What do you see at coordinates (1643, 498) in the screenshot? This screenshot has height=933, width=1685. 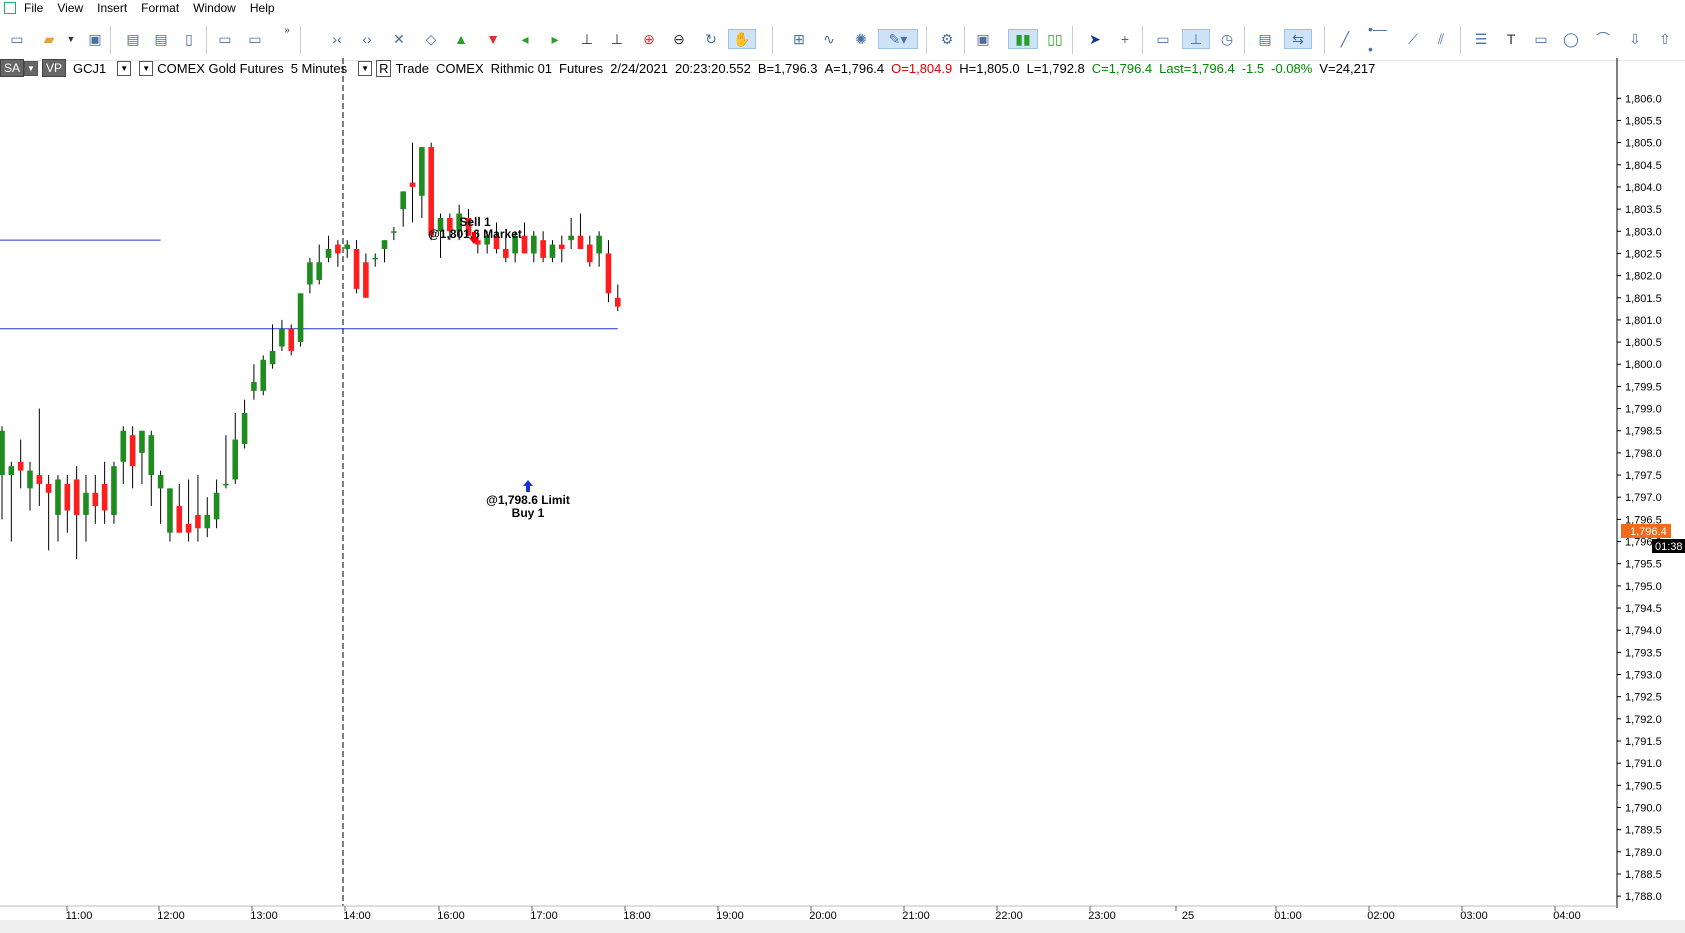 I see `price-tick-label: 1,797.0` at bounding box center [1643, 498].